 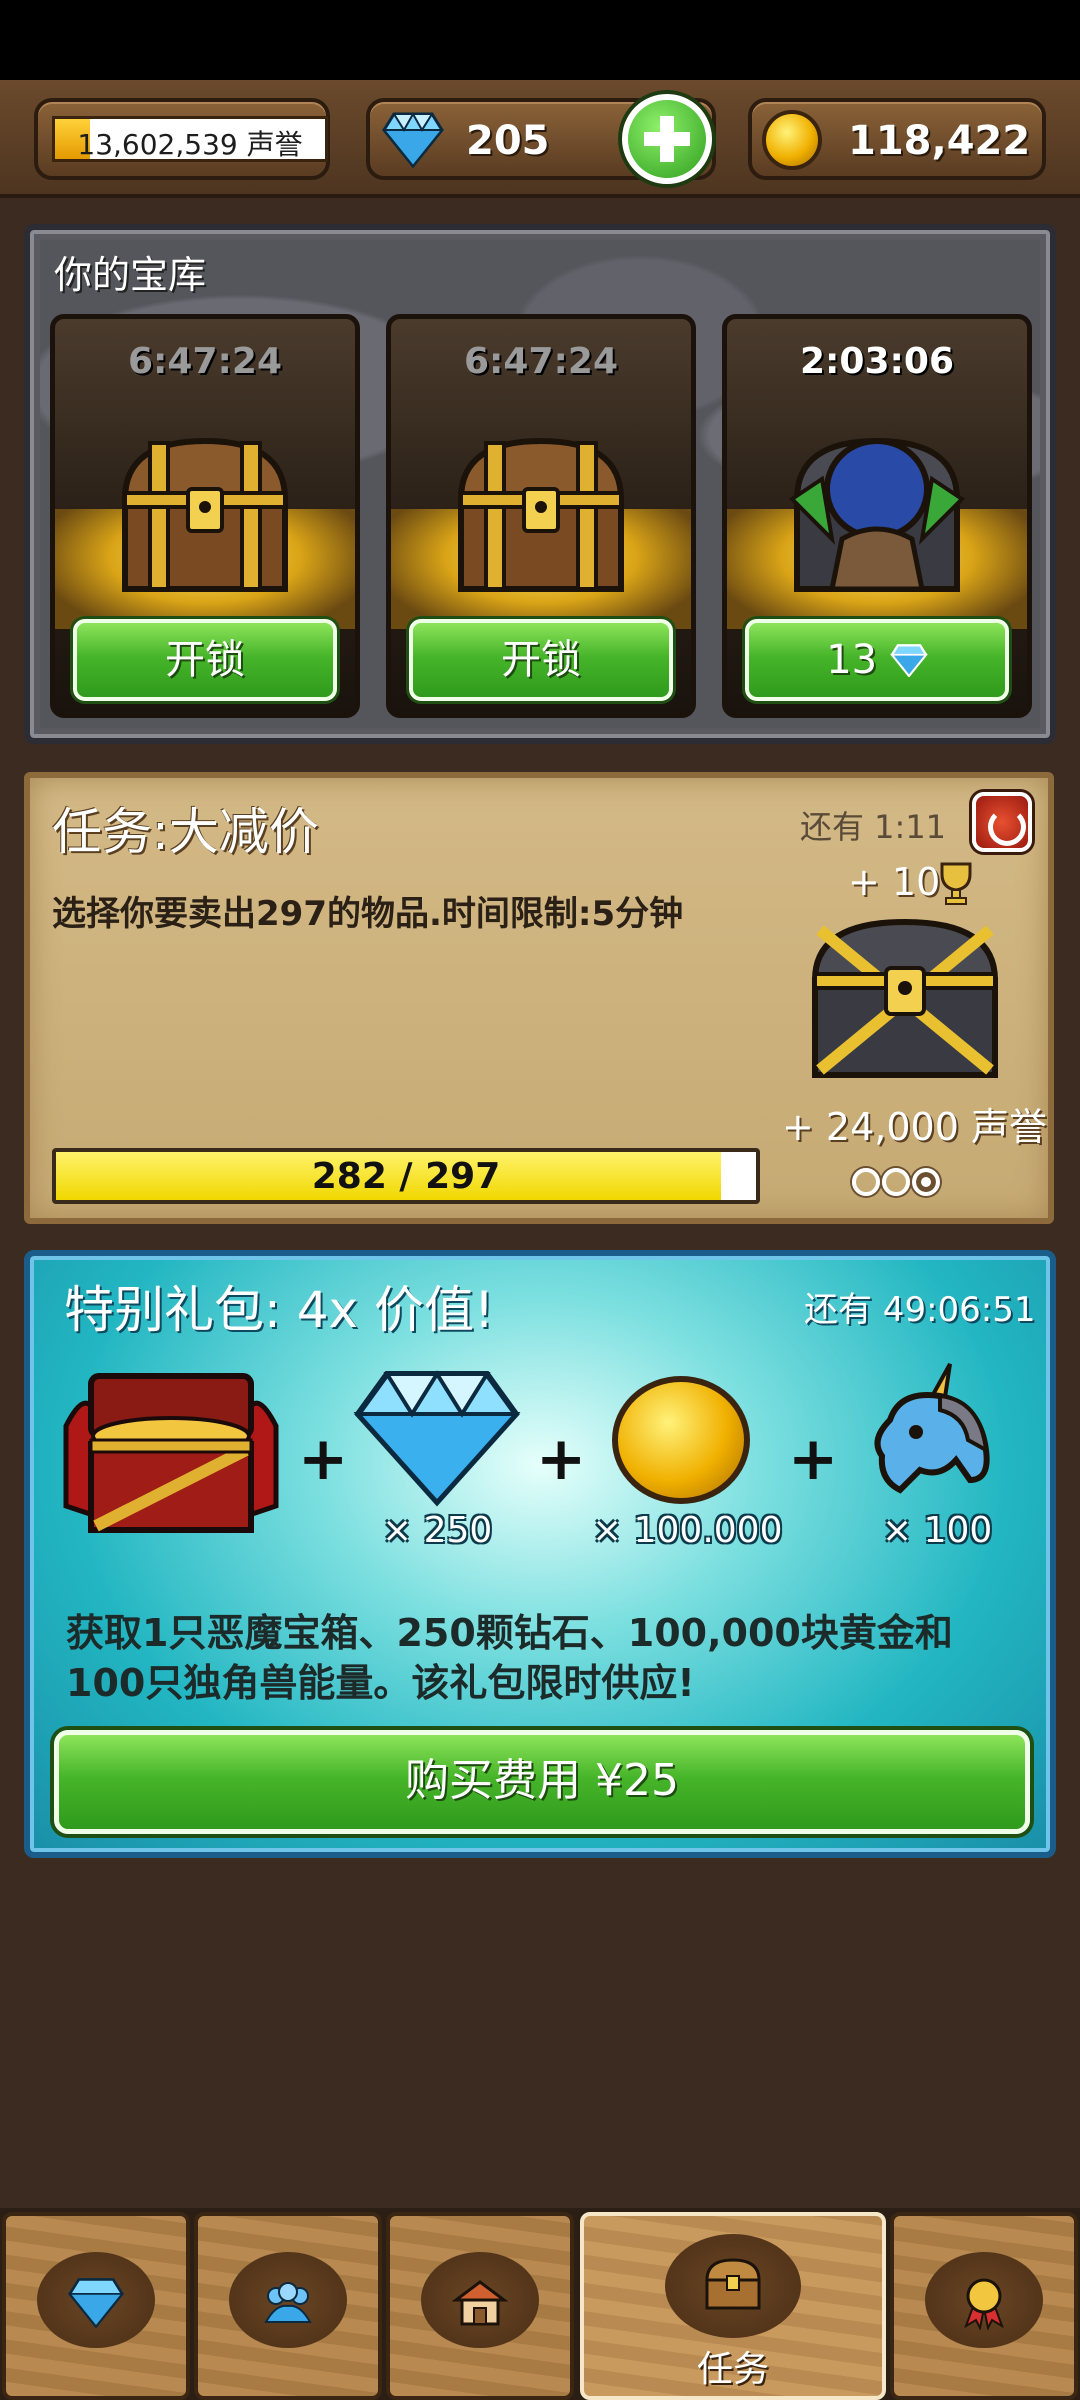 I want to click on bottom-nav: 任务, so click(x=540, y=2304).